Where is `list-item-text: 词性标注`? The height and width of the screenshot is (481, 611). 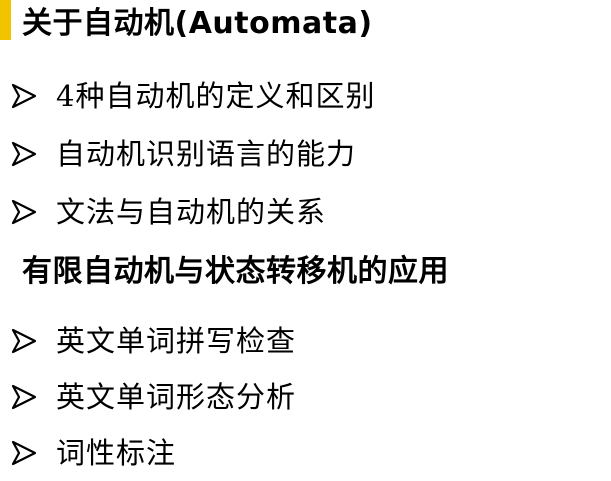
list-item-text: 词性标注 is located at coordinates (116, 453).